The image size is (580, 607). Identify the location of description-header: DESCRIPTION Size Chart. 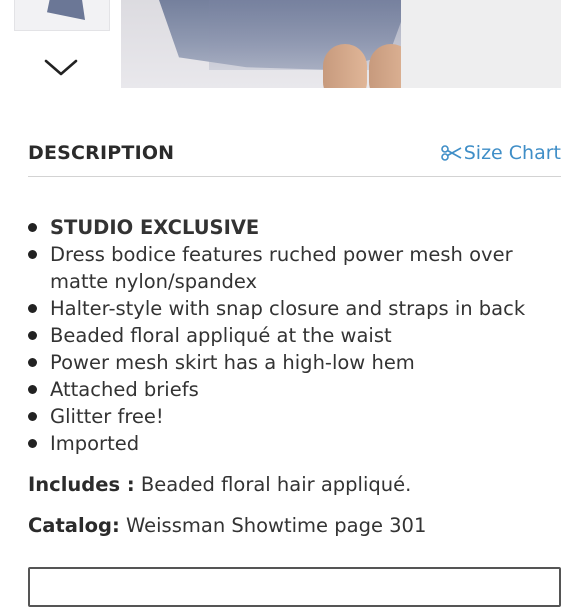
(294, 153).